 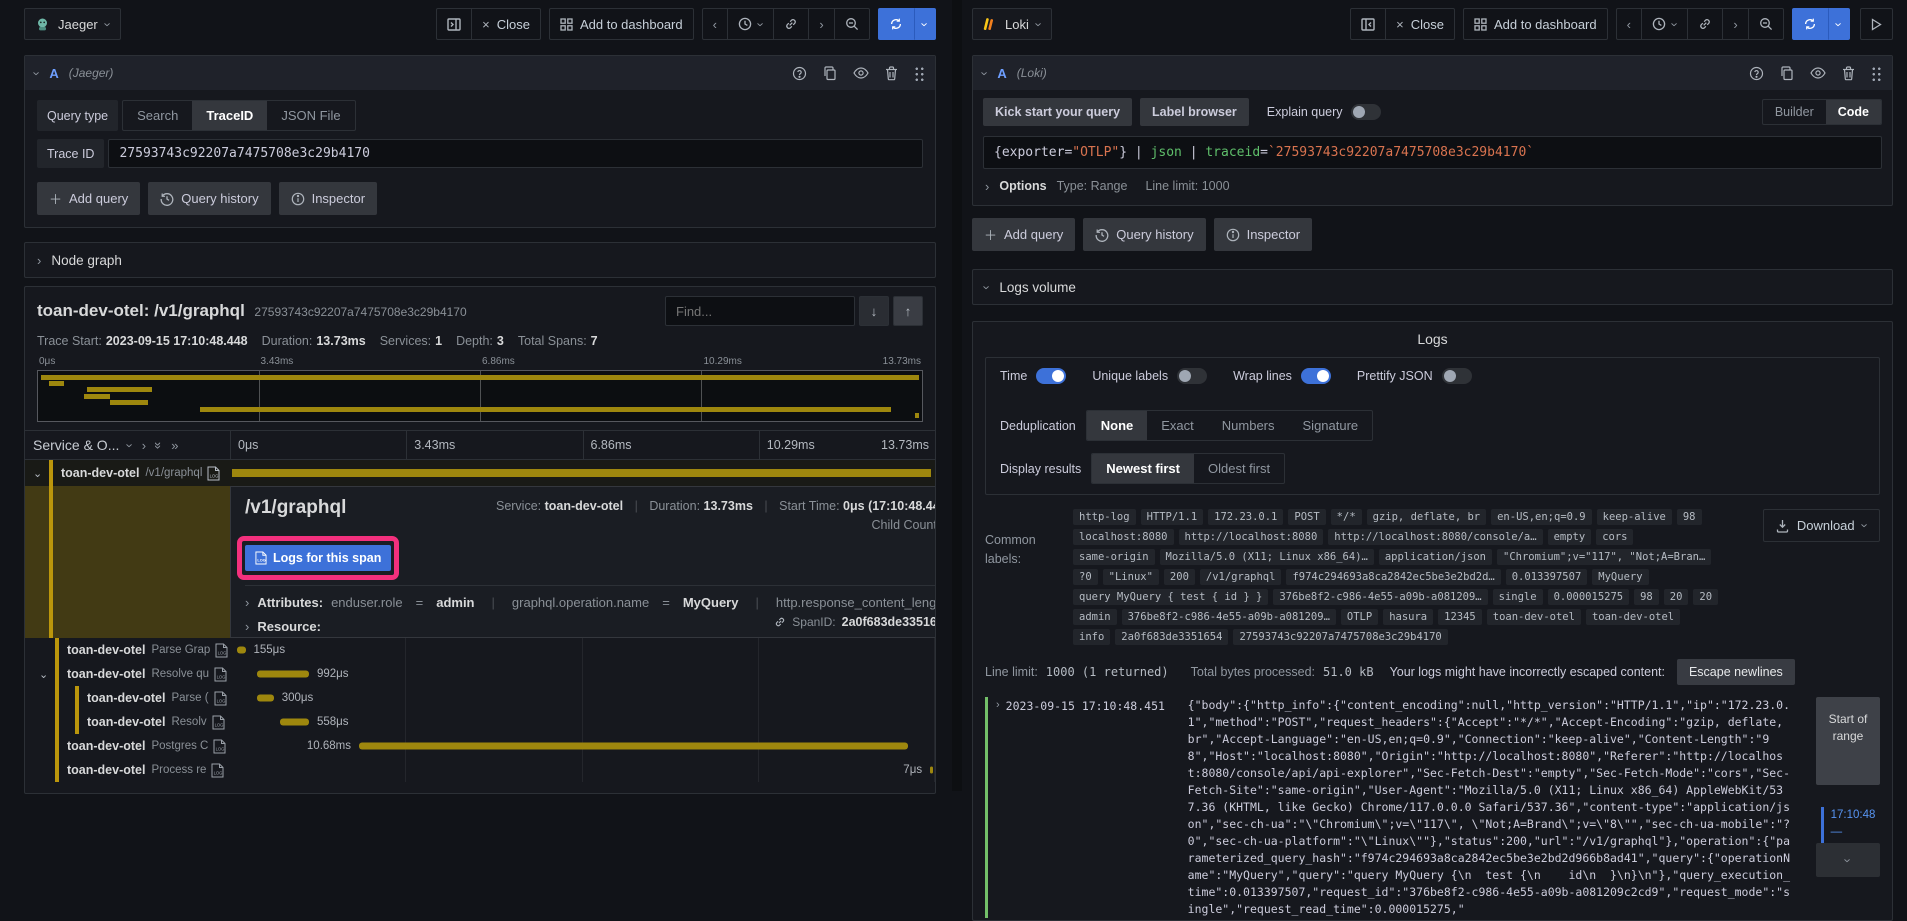 I want to click on label-browser-button: Label browser, so click(x=1194, y=112).